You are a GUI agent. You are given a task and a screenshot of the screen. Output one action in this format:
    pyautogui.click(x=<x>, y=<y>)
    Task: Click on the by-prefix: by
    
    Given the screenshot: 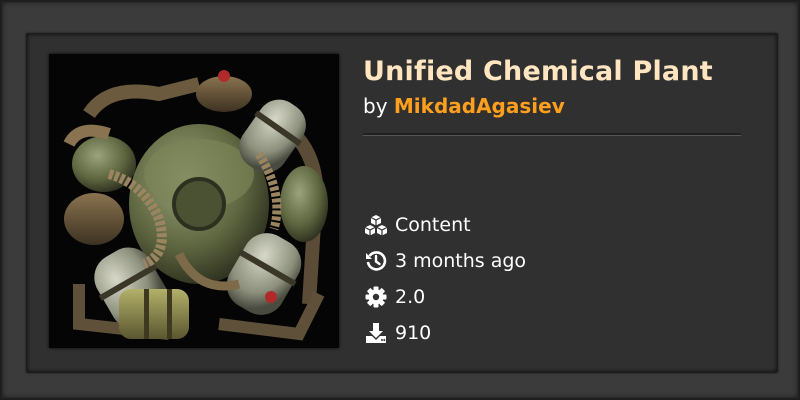 What is the action you would take?
    pyautogui.click(x=375, y=106)
    